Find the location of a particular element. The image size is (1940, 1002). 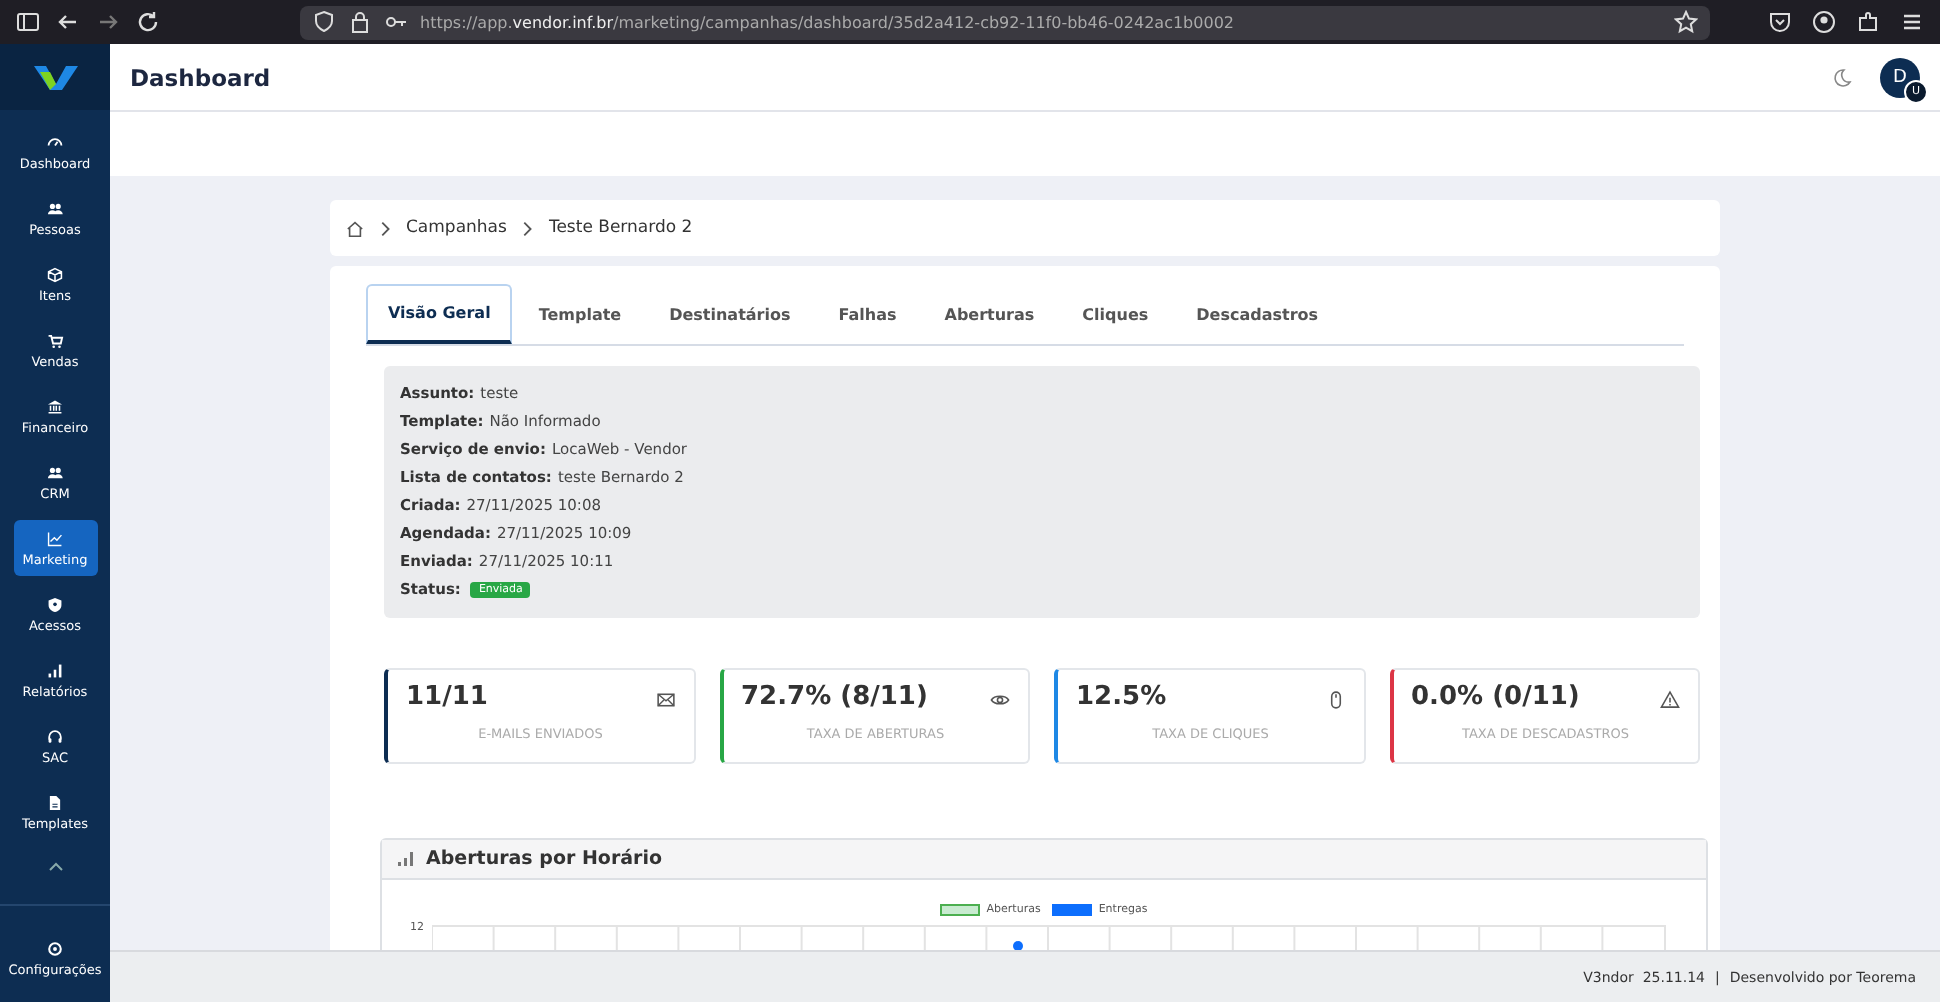

tab: Falhas is located at coordinates (867, 314).